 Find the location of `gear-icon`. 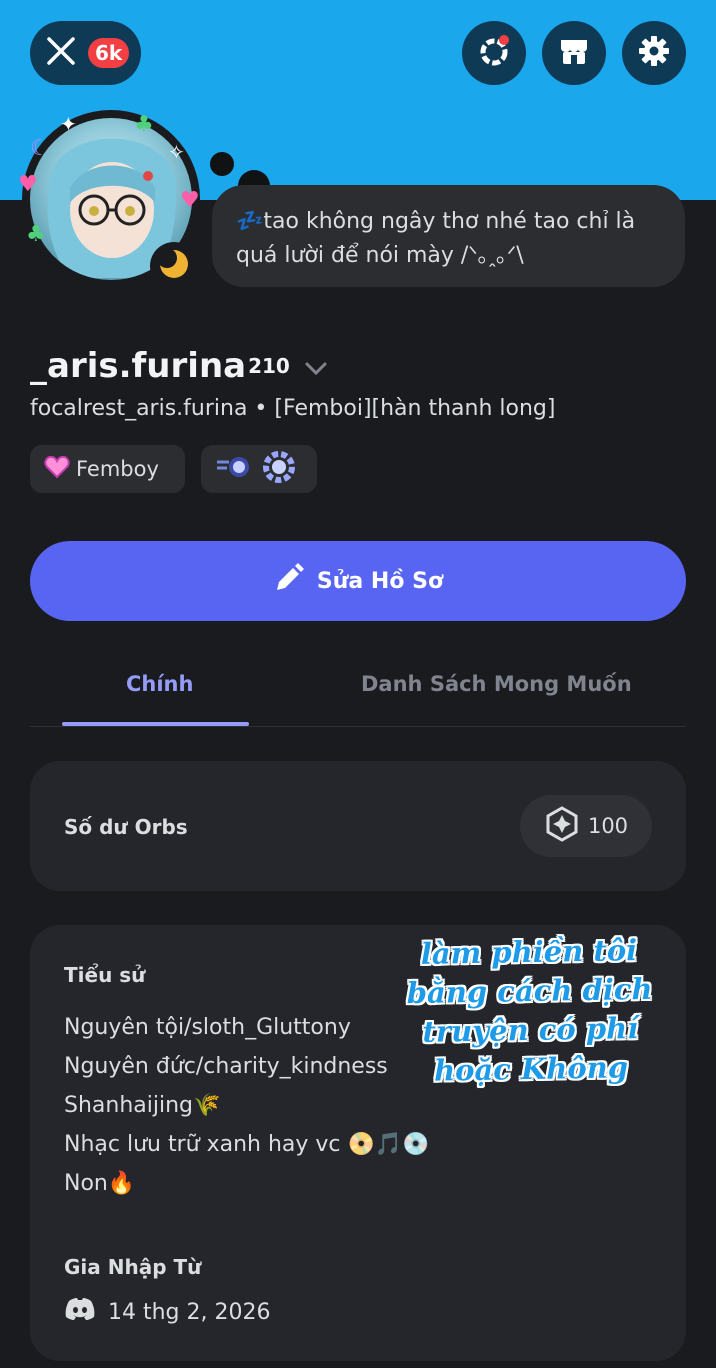

gear-icon is located at coordinates (654, 53).